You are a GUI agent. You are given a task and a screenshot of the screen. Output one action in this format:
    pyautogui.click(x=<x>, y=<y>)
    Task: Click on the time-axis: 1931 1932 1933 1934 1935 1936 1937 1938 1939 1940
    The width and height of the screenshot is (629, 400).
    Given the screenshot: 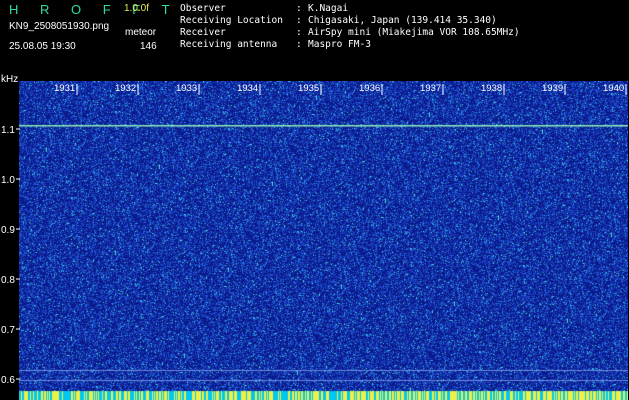 What is the action you would take?
    pyautogui.click(x=323, y=88)
    